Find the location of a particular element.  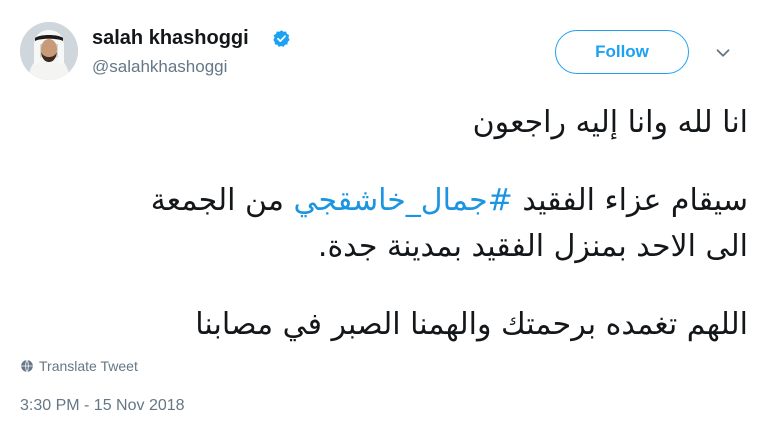

chevron-down-icon is located at coordinates (723, 53).